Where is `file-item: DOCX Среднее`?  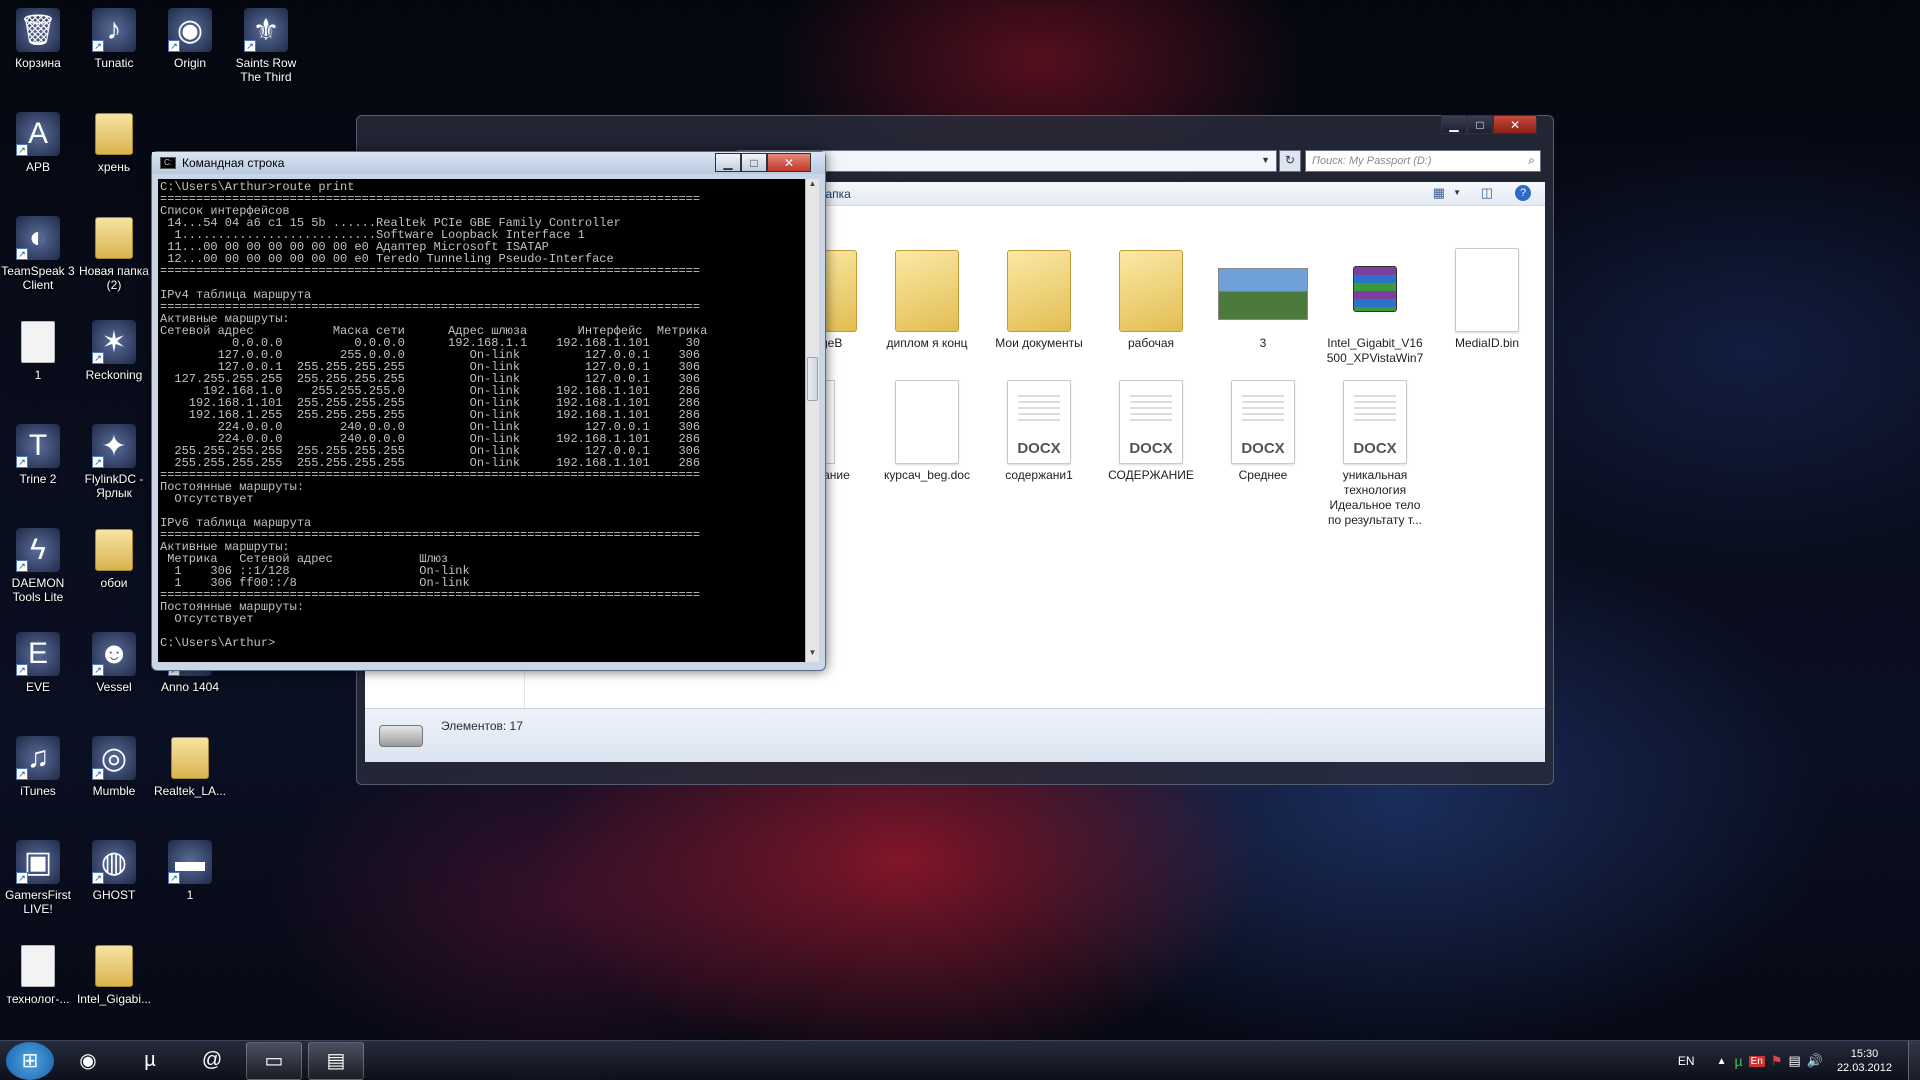
file-item: DOCX Среднее is located at coordinates (1263, 427).